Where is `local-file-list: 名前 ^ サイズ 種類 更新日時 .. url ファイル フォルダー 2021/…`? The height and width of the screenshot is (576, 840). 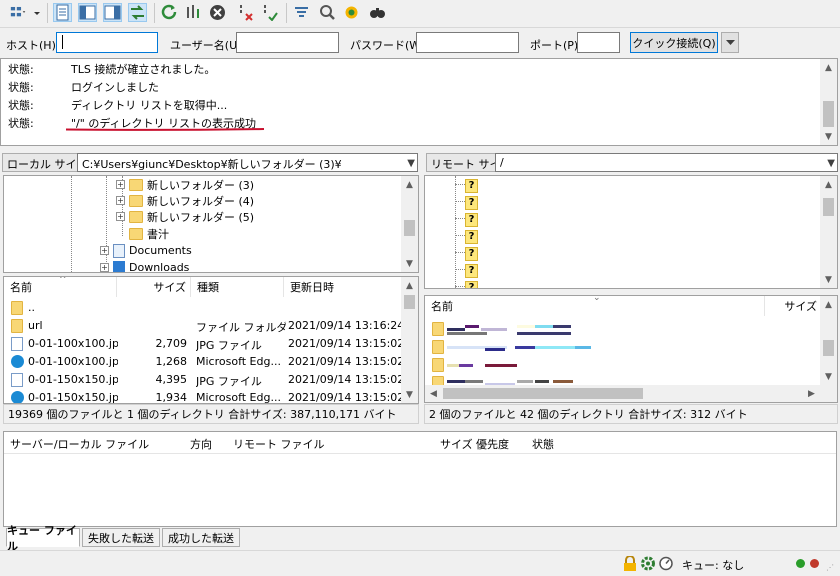
local-file-list: 名前 ^ サイズ 種類 更新日時 .. url ファイル フォルダー 2021/… is located at coordinates (211, 340).